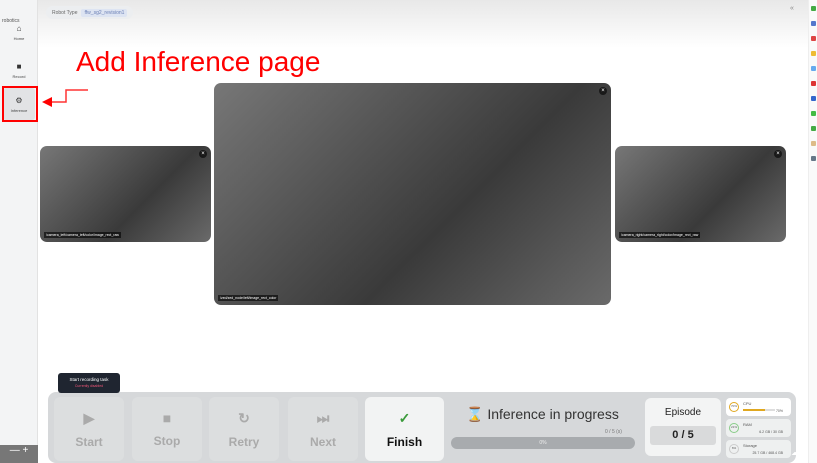 The height and width of the screenshot is (463, 817). Describe the element at coordinates (19, 454) in the screenshot. I see `add-button: — +` at that location.